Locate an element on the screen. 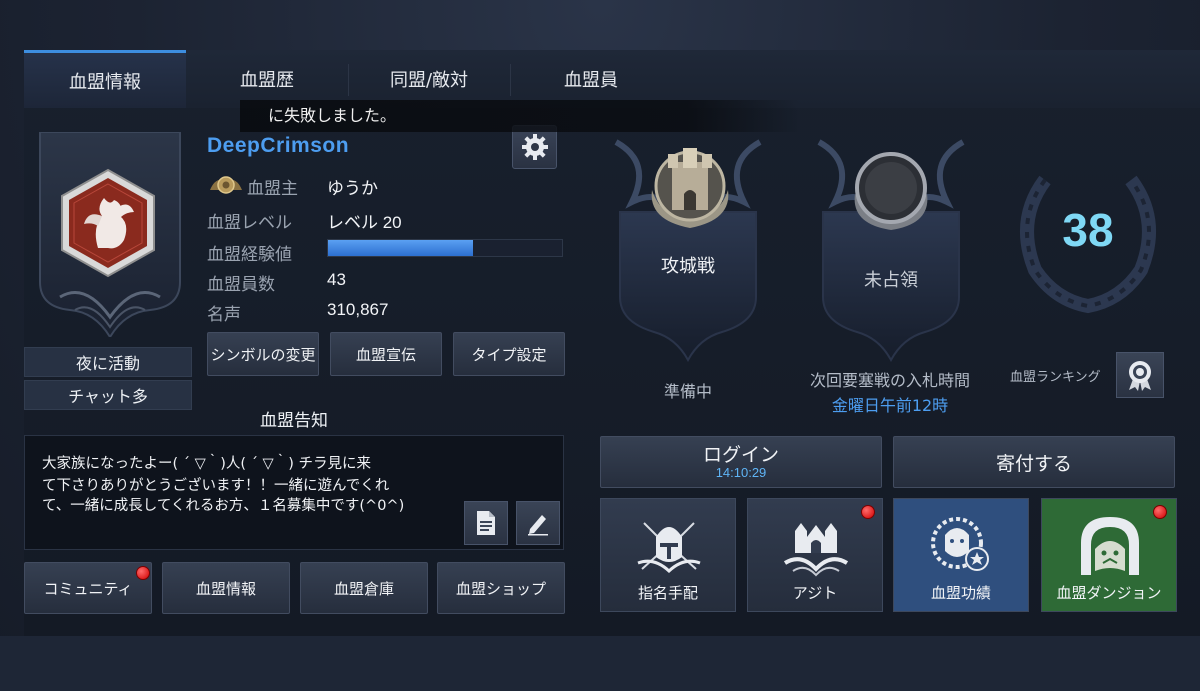  xp-label: 血盟経験値 is located at coordinates (249, 255).